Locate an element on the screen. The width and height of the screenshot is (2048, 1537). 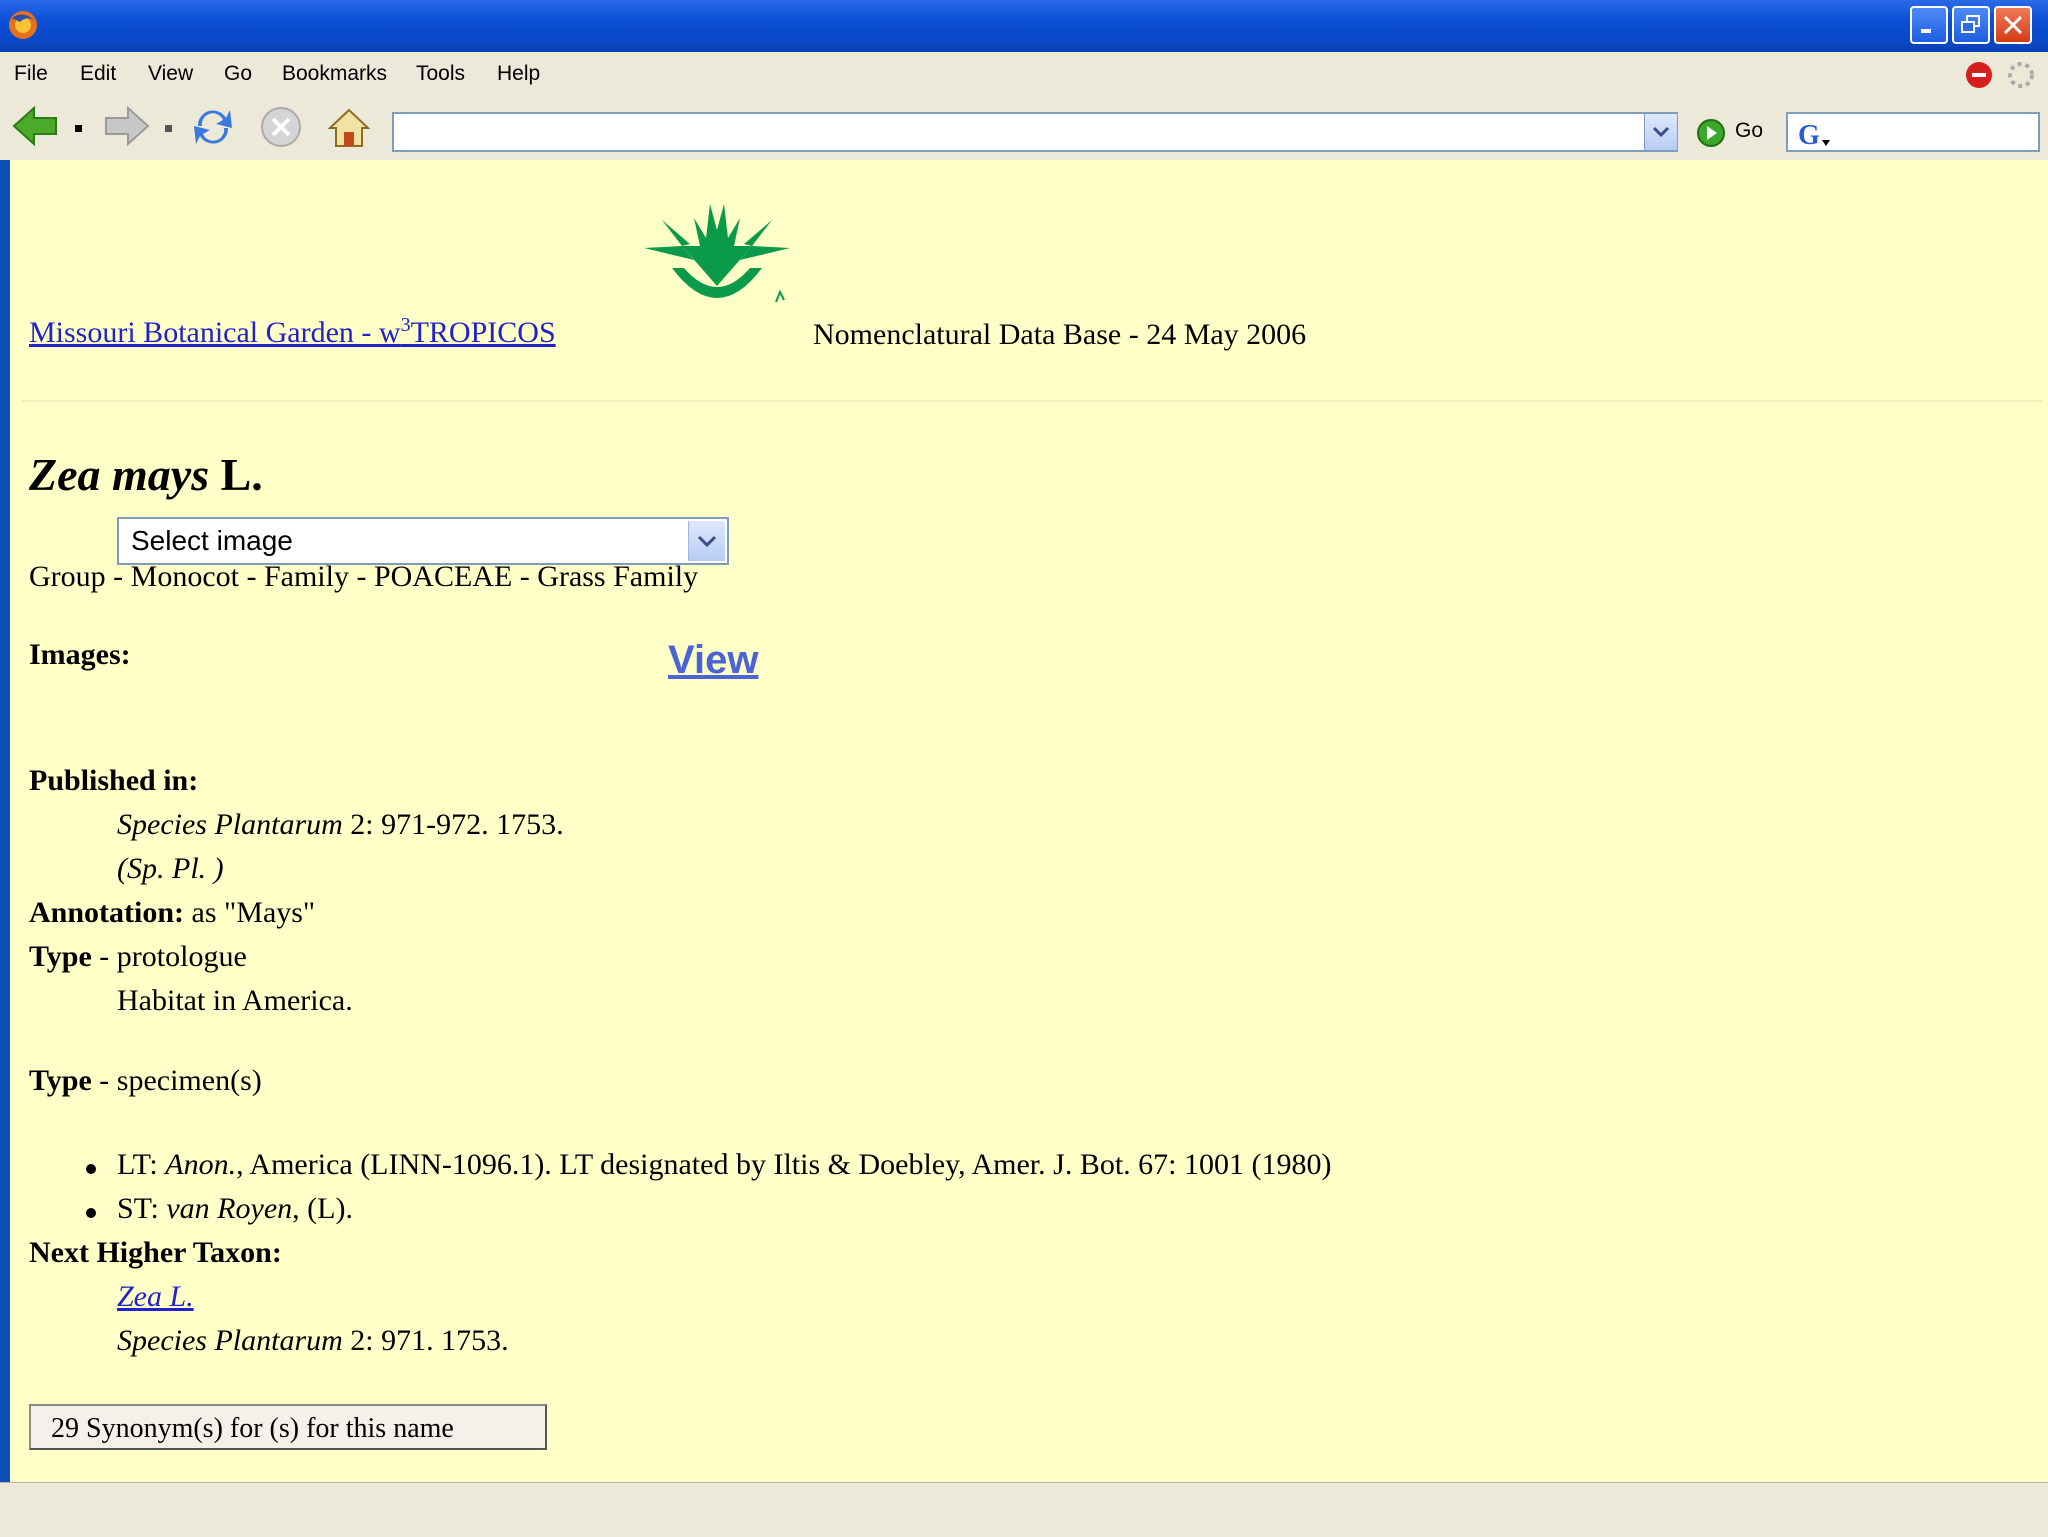
taxon-name: Zea mays is located at coordinates (119, 474).